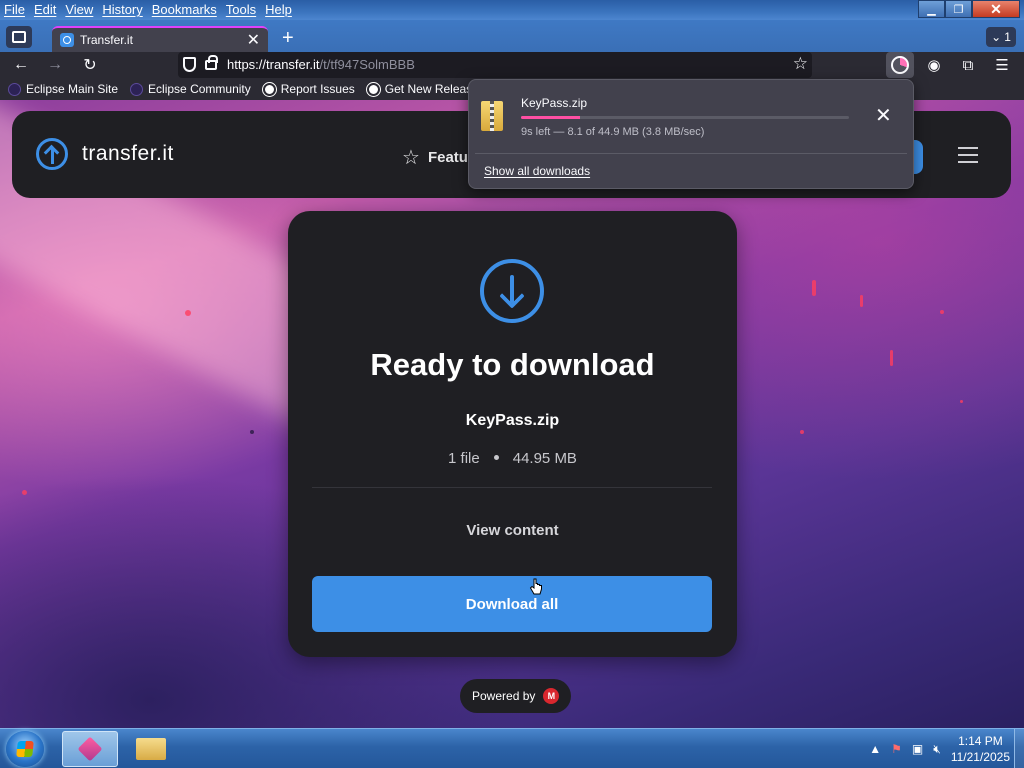  I want to click on menu-edit: Edit, so click(45, 9).